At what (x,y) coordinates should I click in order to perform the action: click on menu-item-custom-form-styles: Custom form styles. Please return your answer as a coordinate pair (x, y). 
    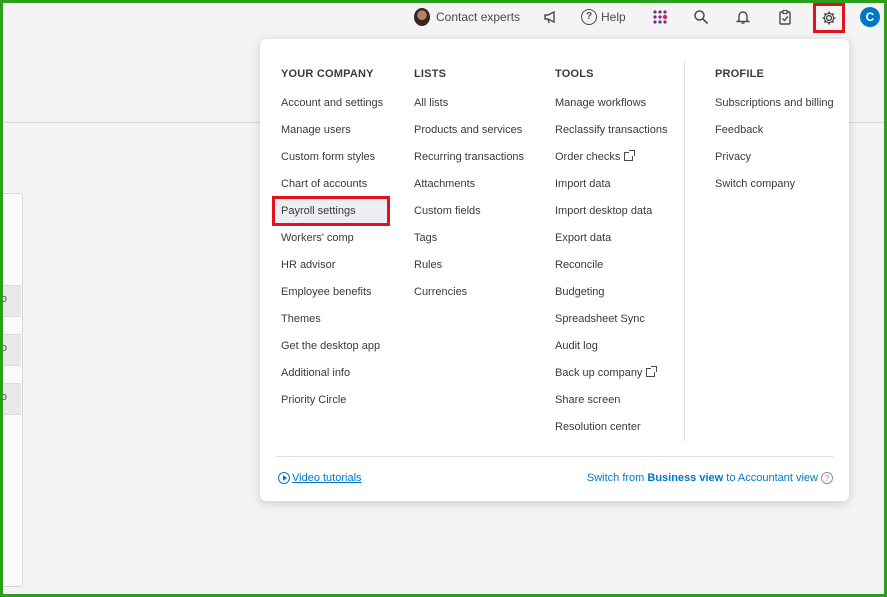
    Looking at the image, I should click on (346, 164).